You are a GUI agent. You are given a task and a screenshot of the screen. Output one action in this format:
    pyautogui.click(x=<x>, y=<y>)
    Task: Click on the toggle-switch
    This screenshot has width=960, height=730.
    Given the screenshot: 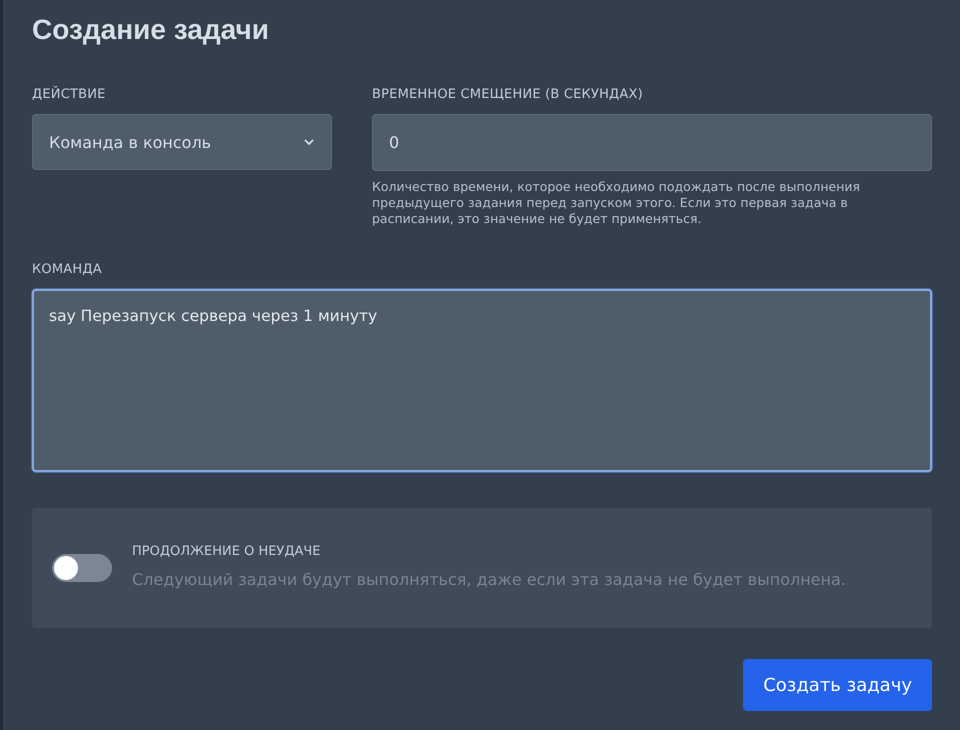 What is the action you would take?
    pyautogui.click(x=82, y=568)
    